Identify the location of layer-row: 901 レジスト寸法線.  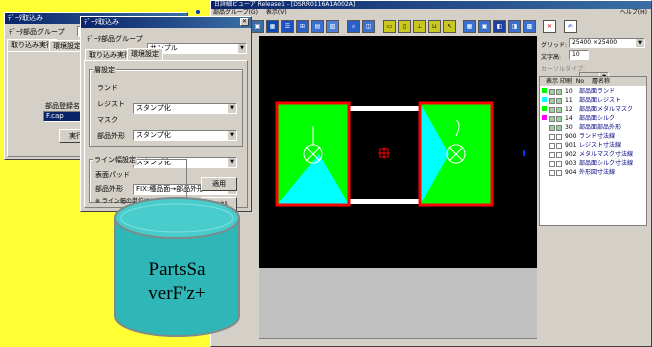
(581, 145).